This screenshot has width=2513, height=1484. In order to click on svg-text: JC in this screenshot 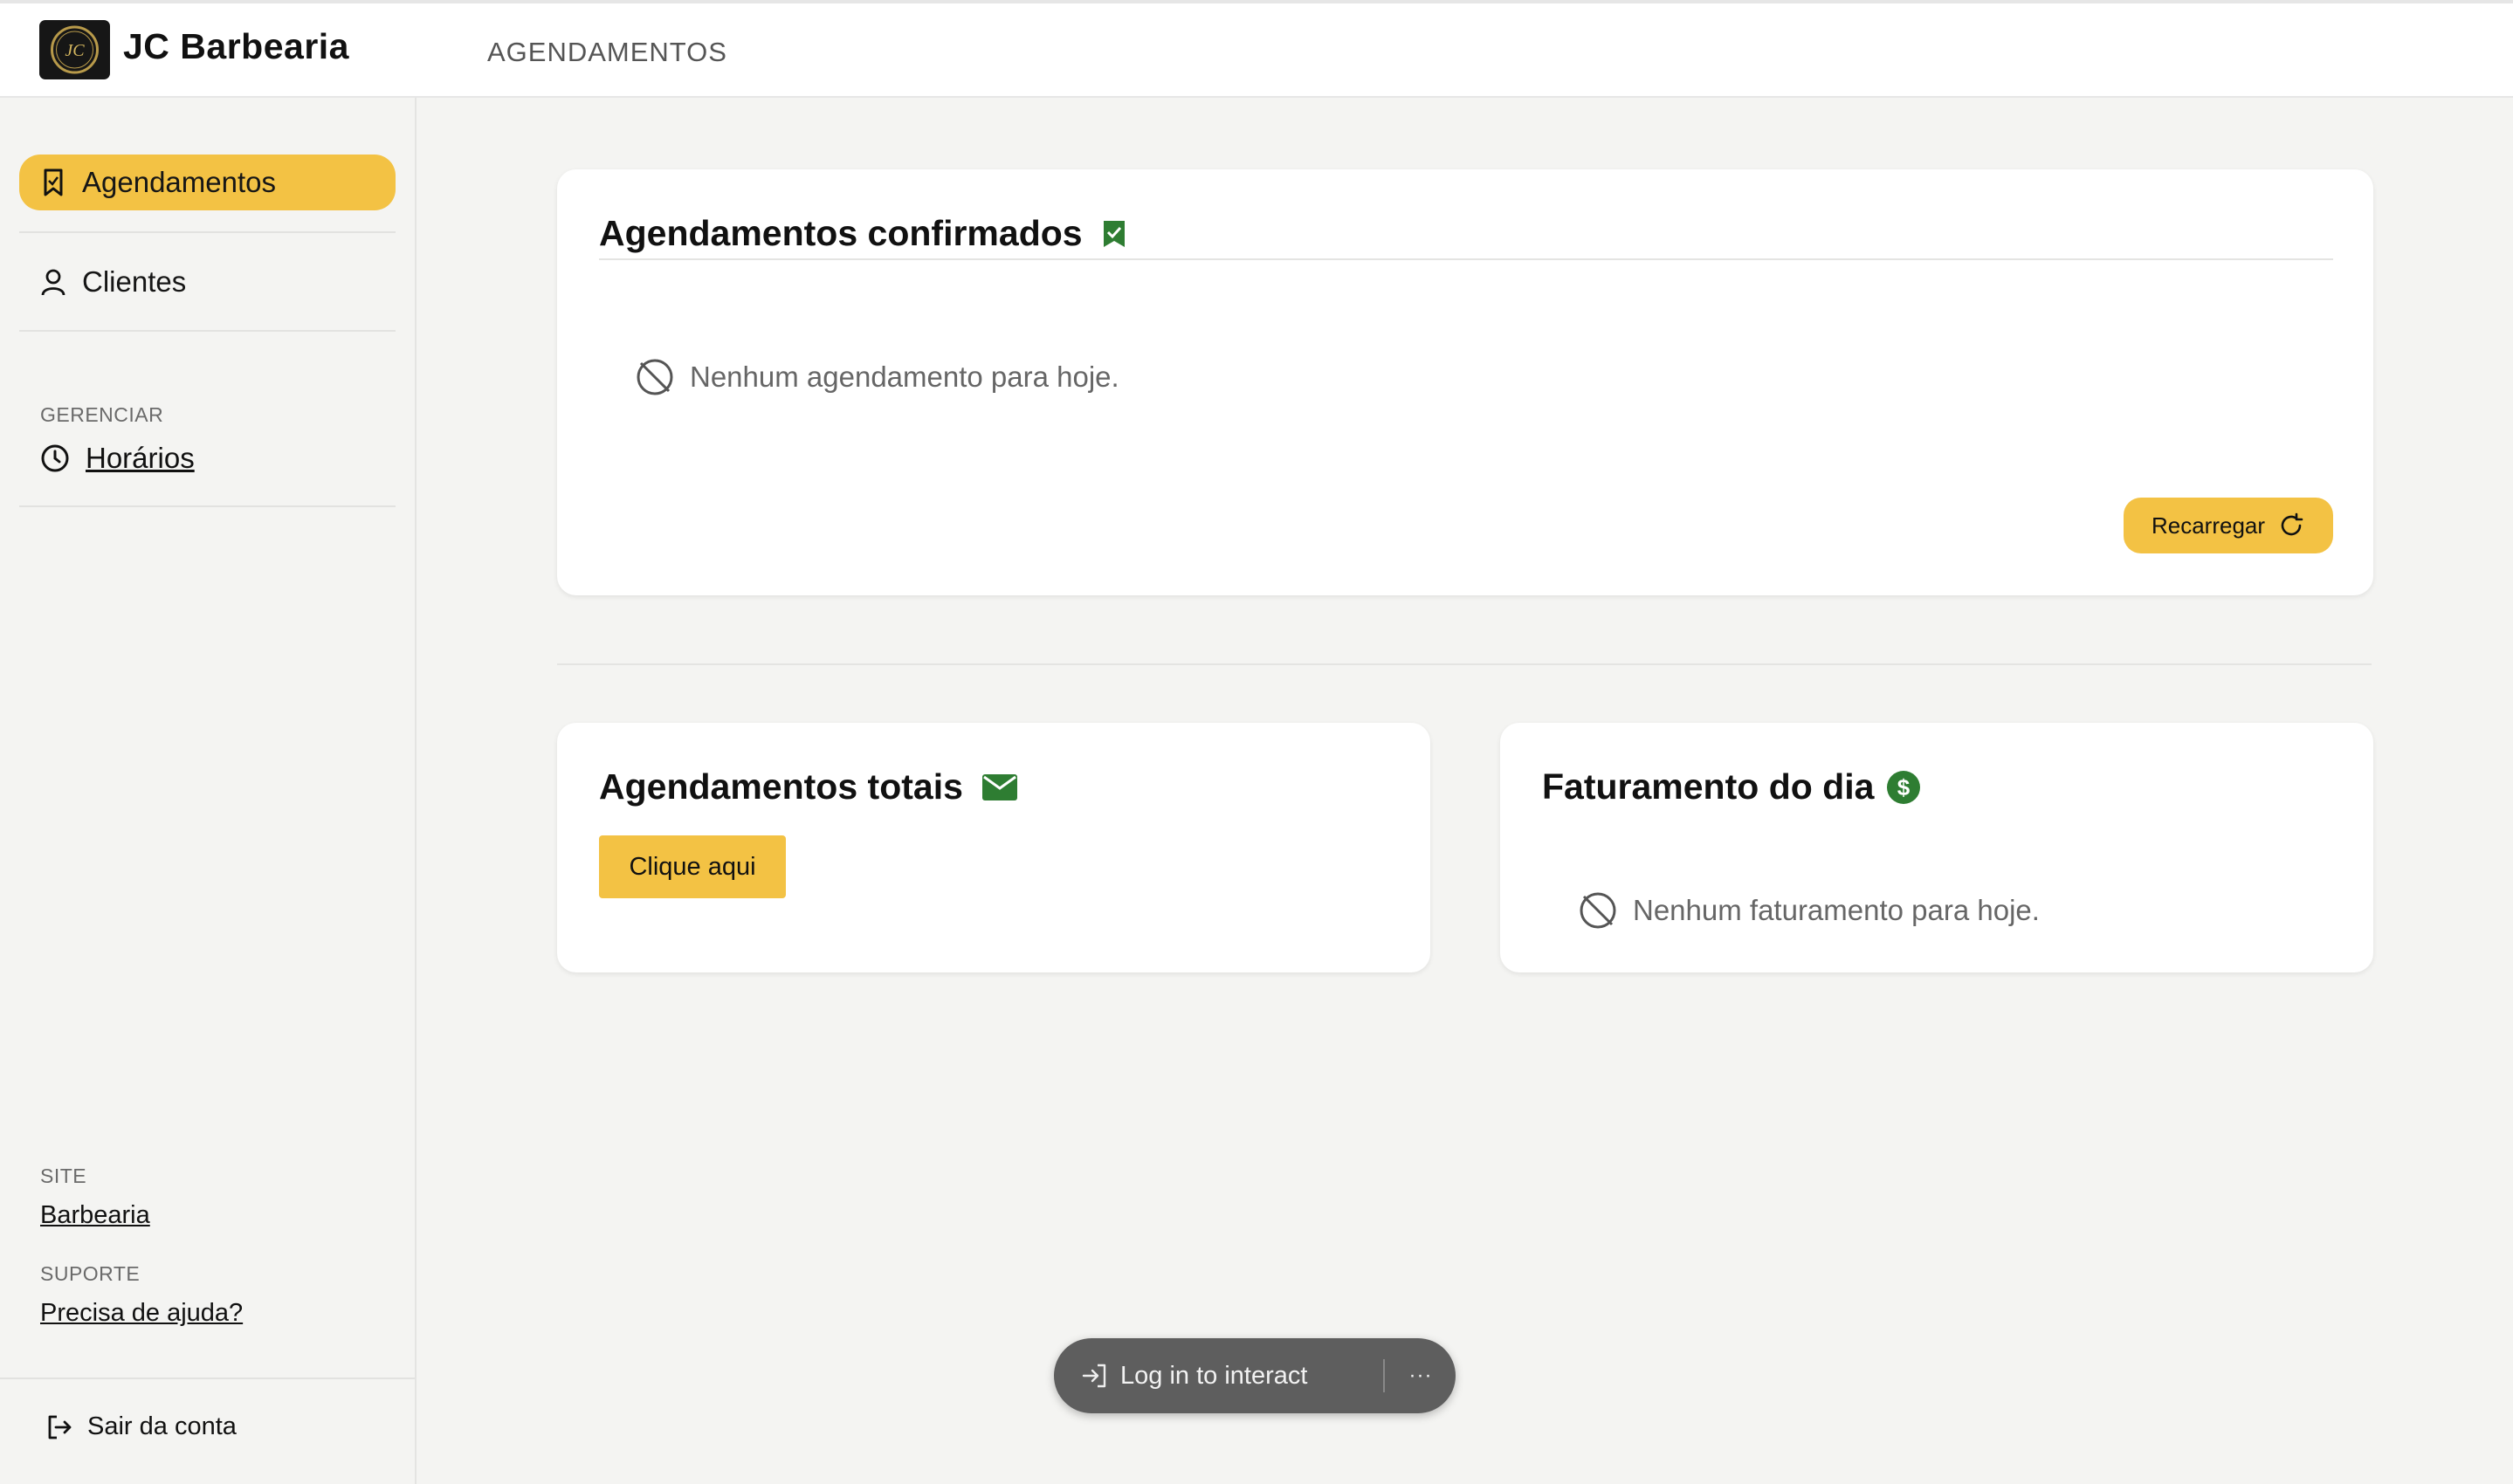, I will do `click(75, 50)`.